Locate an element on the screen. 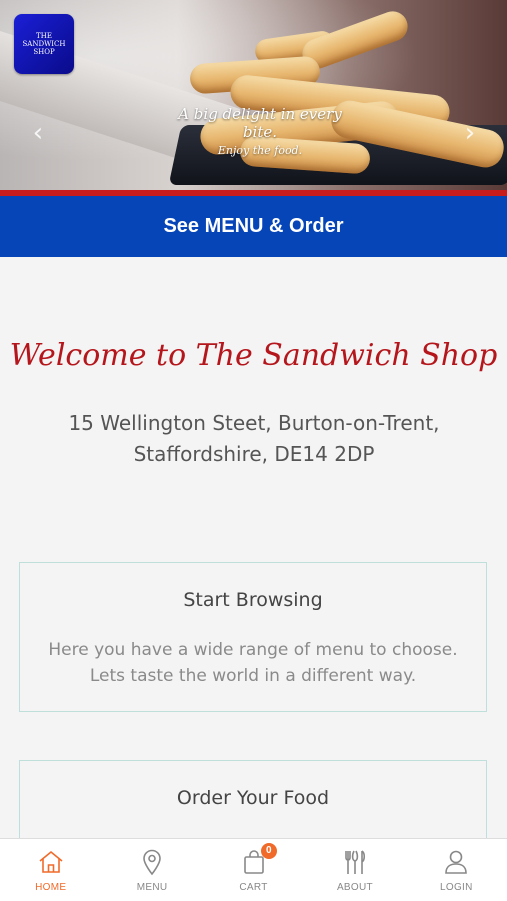  map-pin-icon is located at coordinates (152, 862).